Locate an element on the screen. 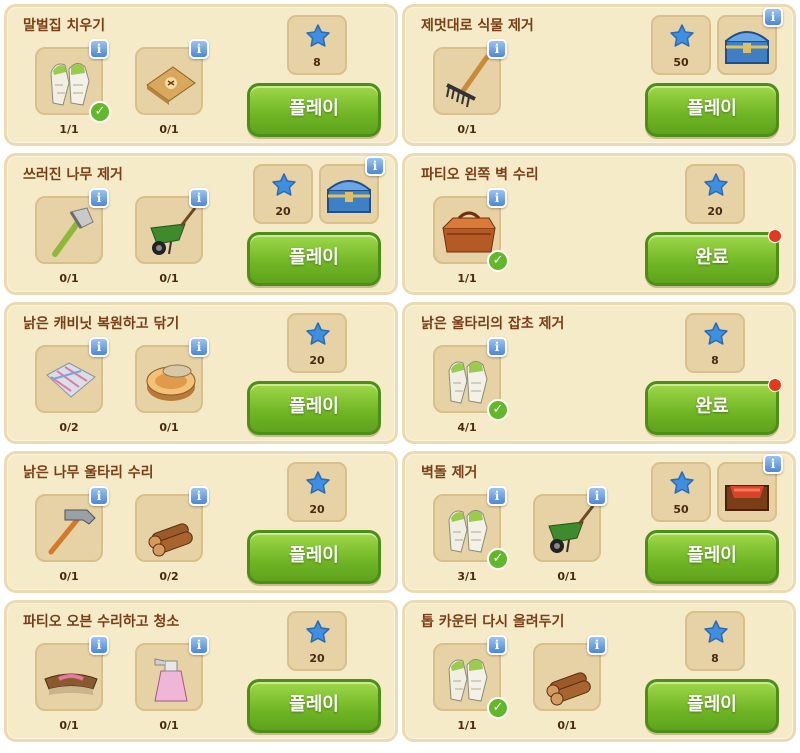  star-reward: 8 is located at coordinates (715, 641).